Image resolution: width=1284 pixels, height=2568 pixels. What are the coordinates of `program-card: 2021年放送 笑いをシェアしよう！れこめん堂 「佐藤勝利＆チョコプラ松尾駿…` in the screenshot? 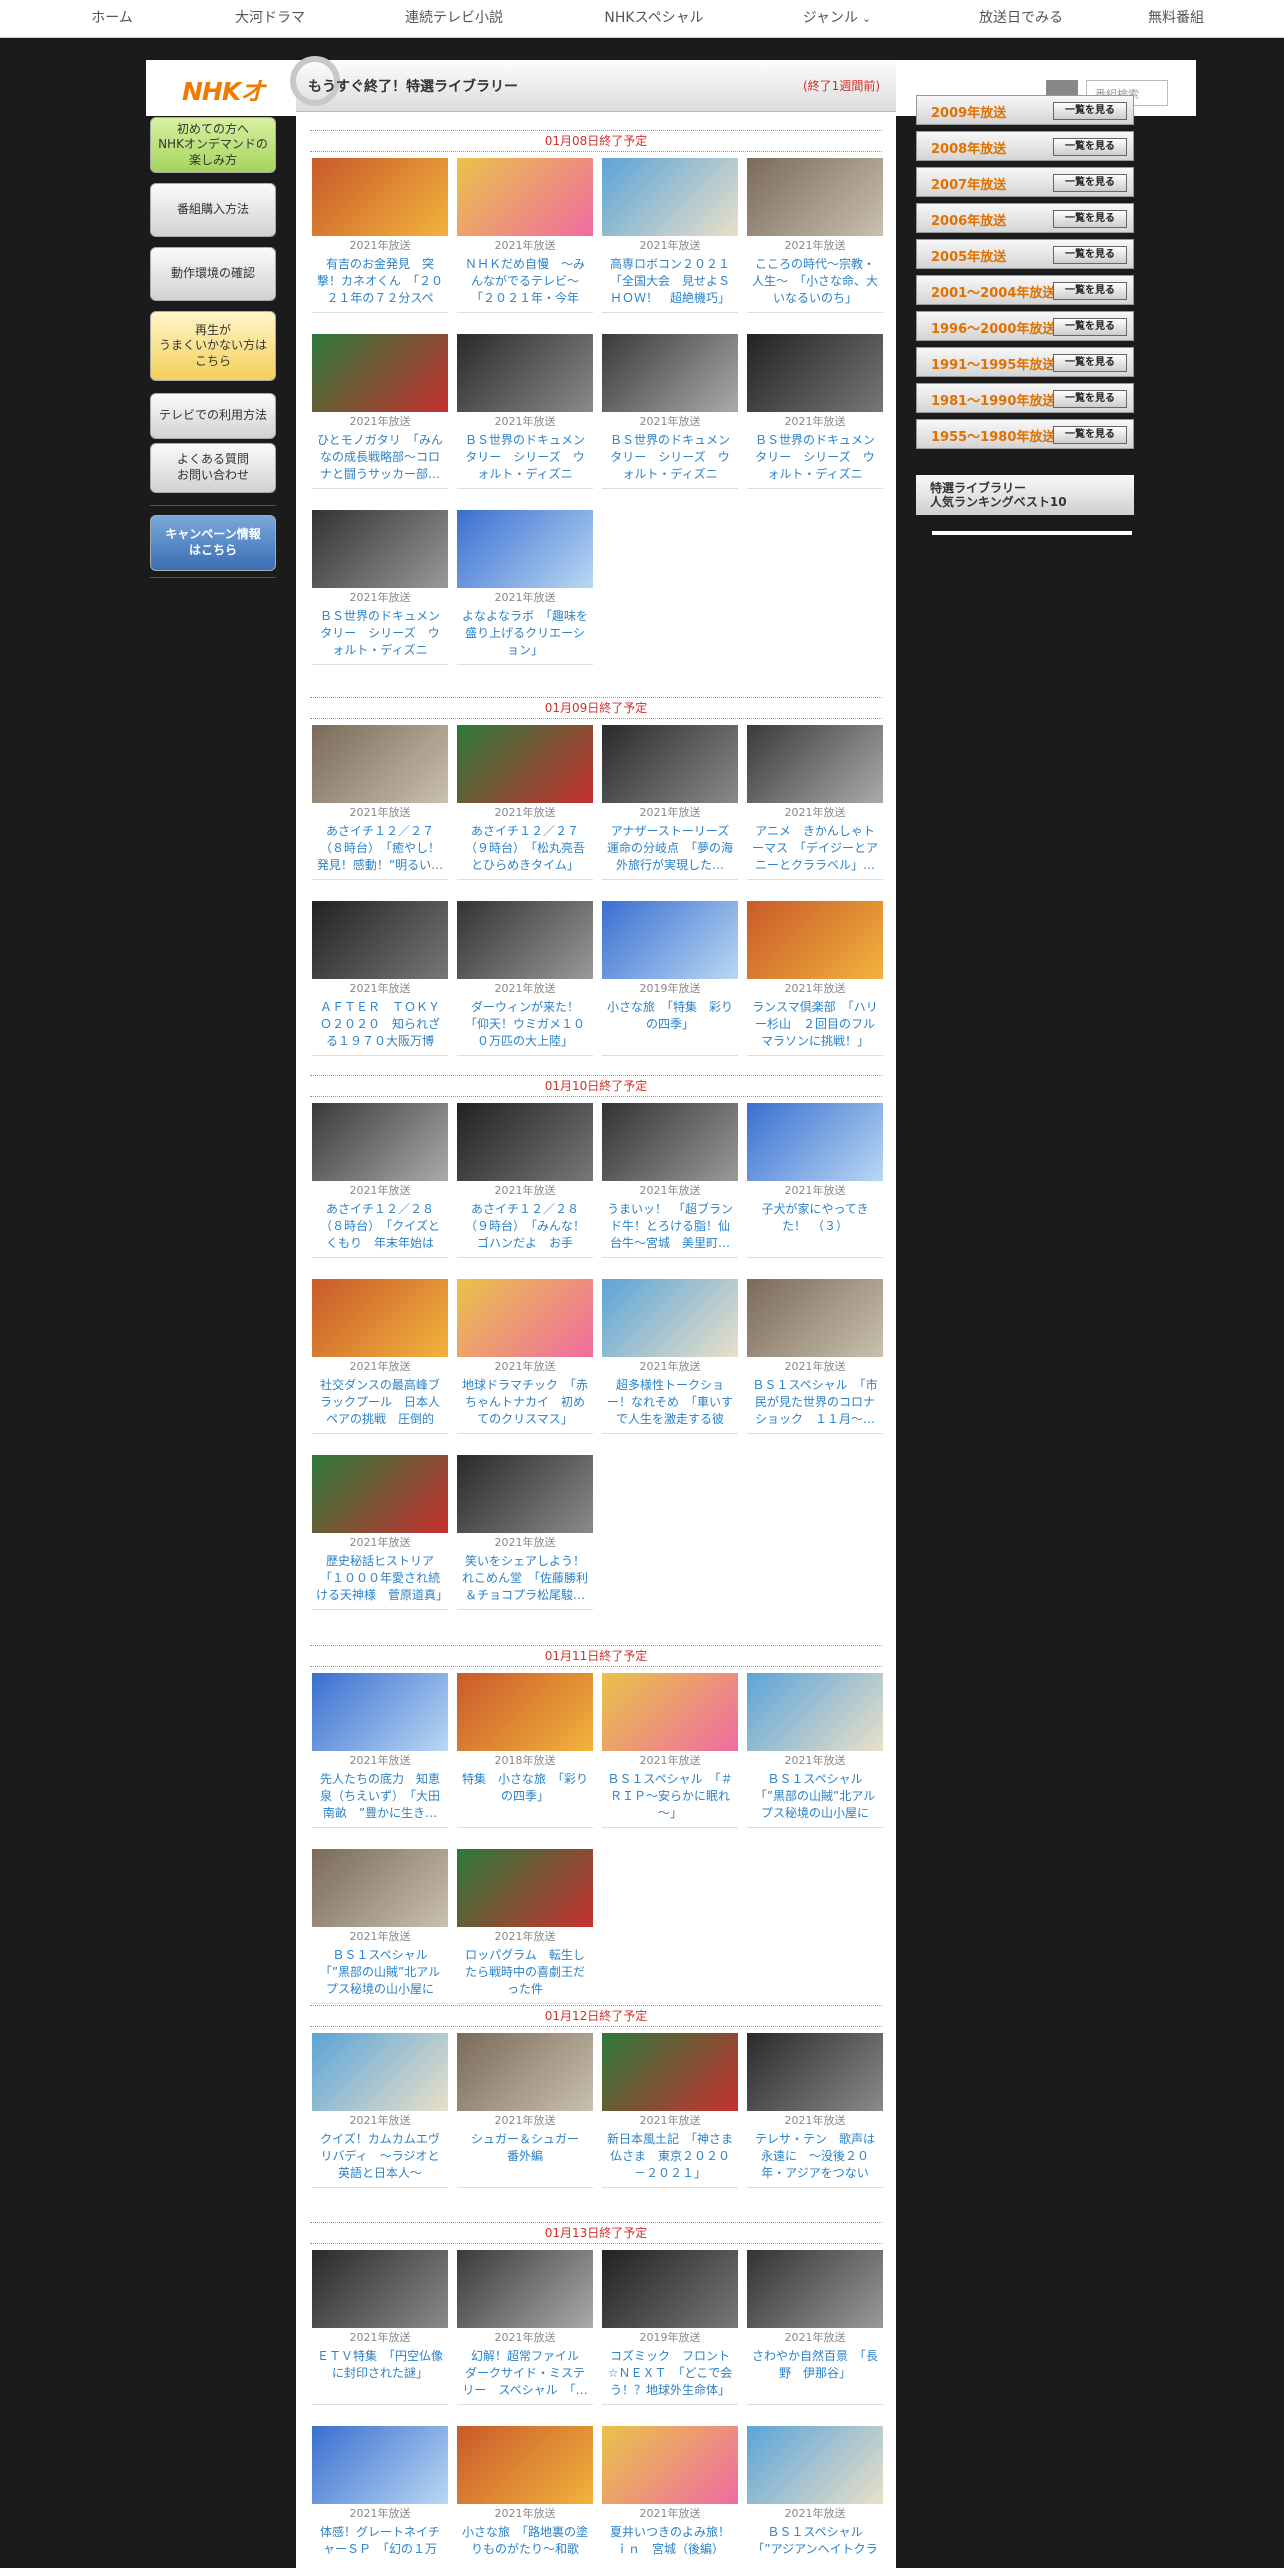 It's located at (525, 1532).